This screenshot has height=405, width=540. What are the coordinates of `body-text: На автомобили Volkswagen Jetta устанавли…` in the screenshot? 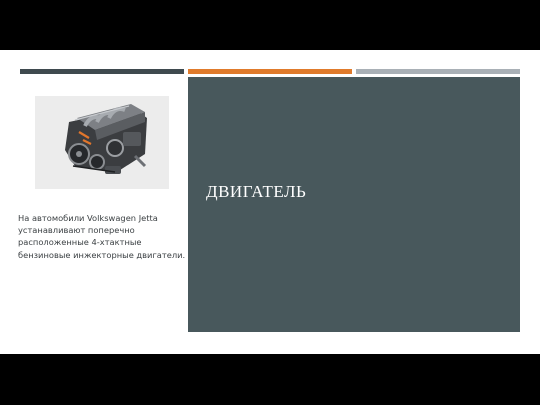 It's located at (102, 236).